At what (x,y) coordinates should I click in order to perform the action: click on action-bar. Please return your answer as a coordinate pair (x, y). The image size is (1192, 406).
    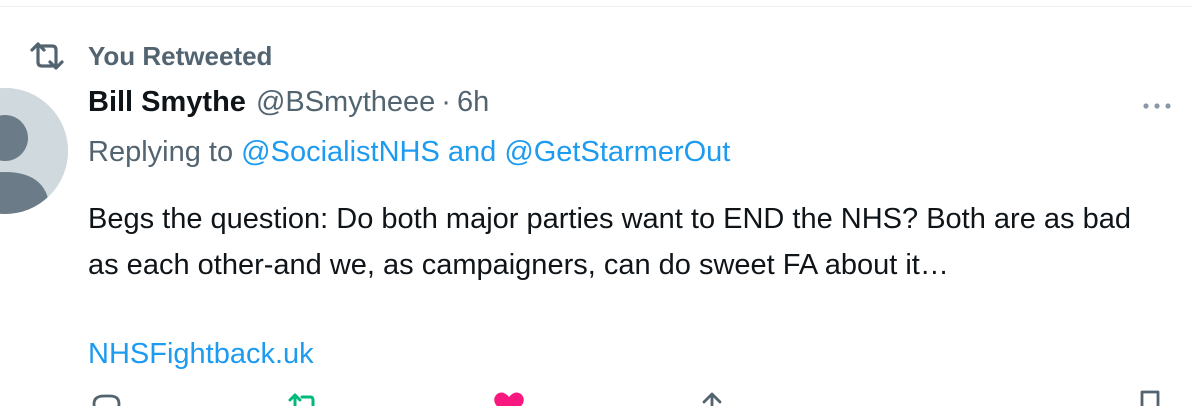
    Looking at the image, I should click on (628, 398).